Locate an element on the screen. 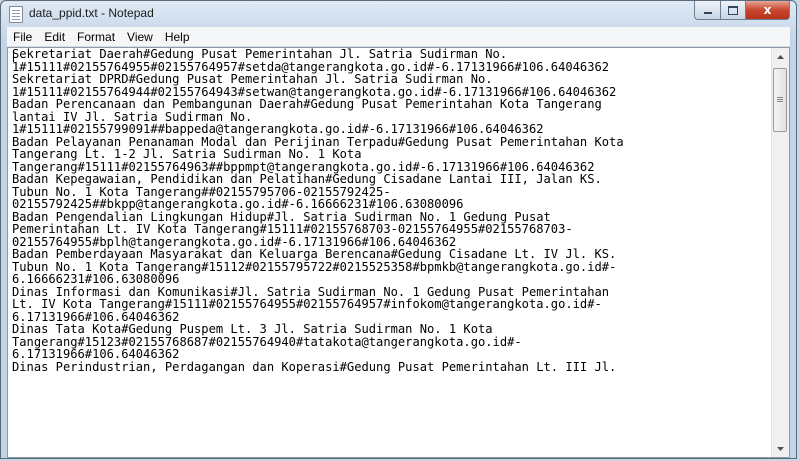 This screenshot has width=799, height=461. title-bar: data_ppid.txt - Notepad x is located at coordinates (398, 14).